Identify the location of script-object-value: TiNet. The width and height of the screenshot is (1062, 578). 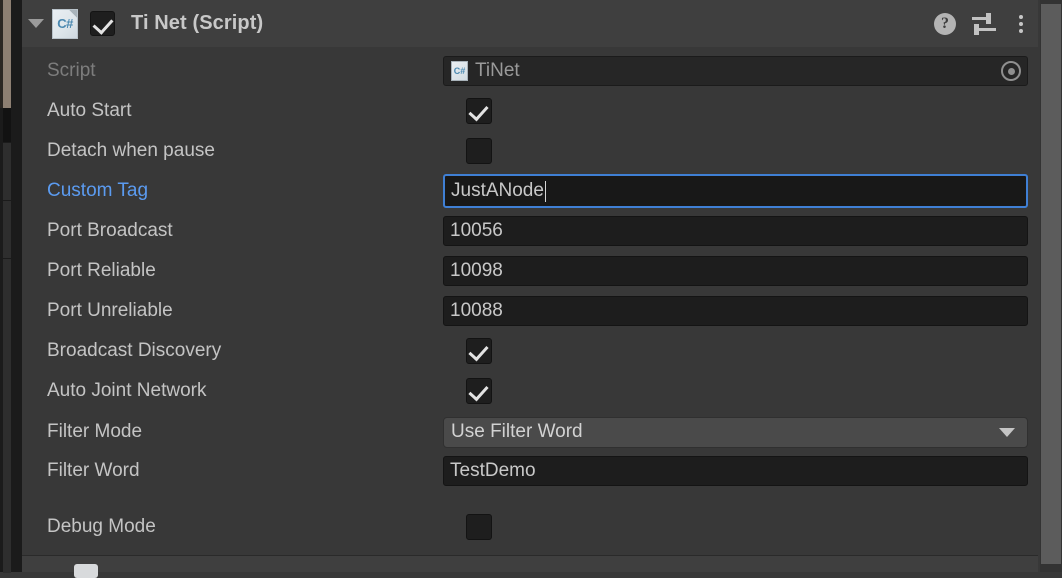
(497, 70).